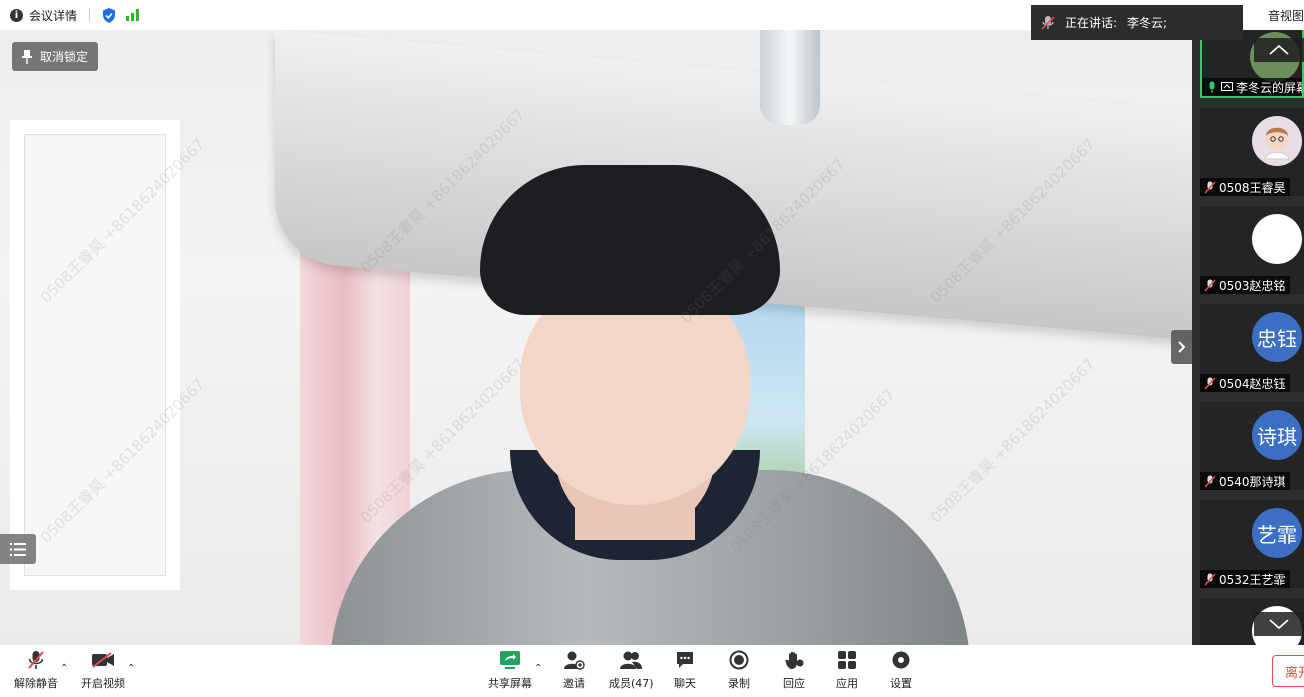 The image size is (1304, 697). I want to click on participant-nameplate: 0504赵忠钰, so click(1245, 383).